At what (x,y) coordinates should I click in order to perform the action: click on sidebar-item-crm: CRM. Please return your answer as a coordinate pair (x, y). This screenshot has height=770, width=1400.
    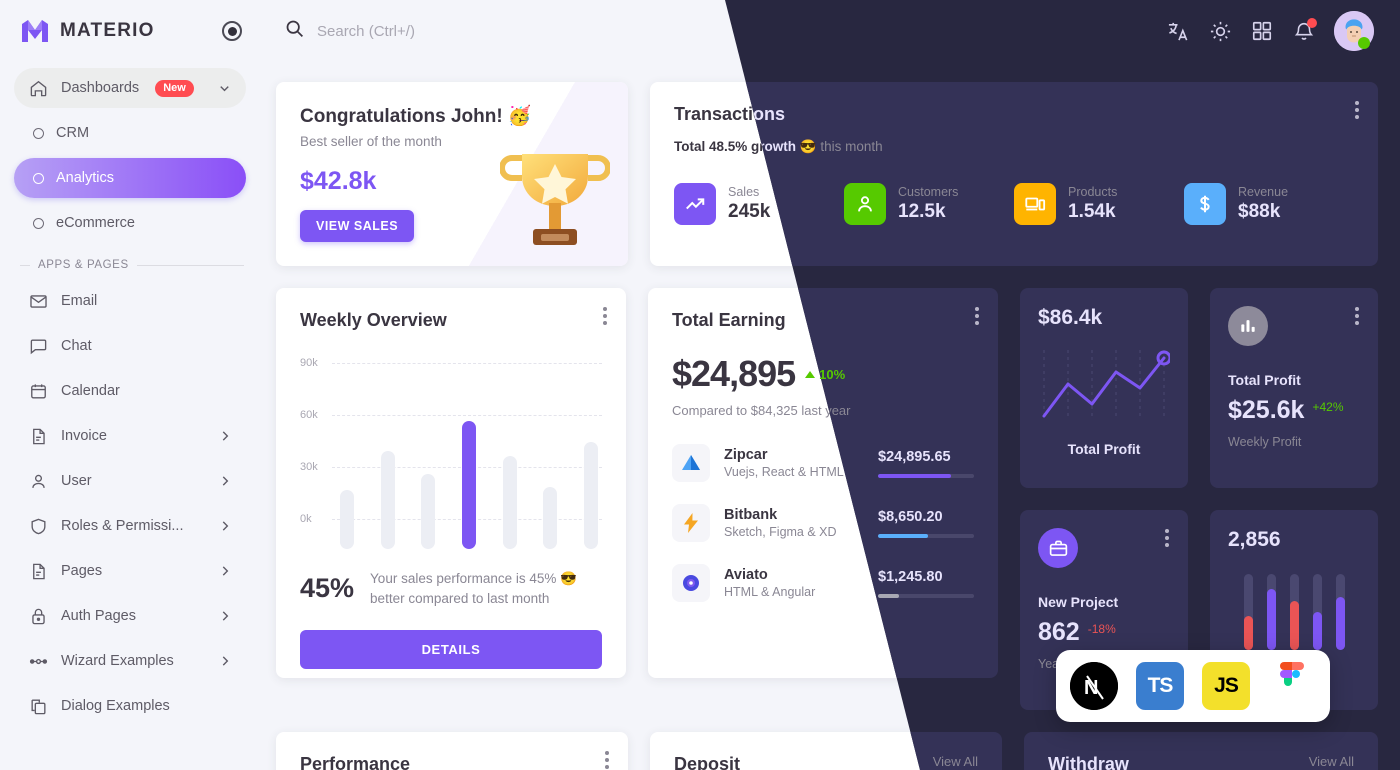
    Looking at the image, I should click on (130, 133).